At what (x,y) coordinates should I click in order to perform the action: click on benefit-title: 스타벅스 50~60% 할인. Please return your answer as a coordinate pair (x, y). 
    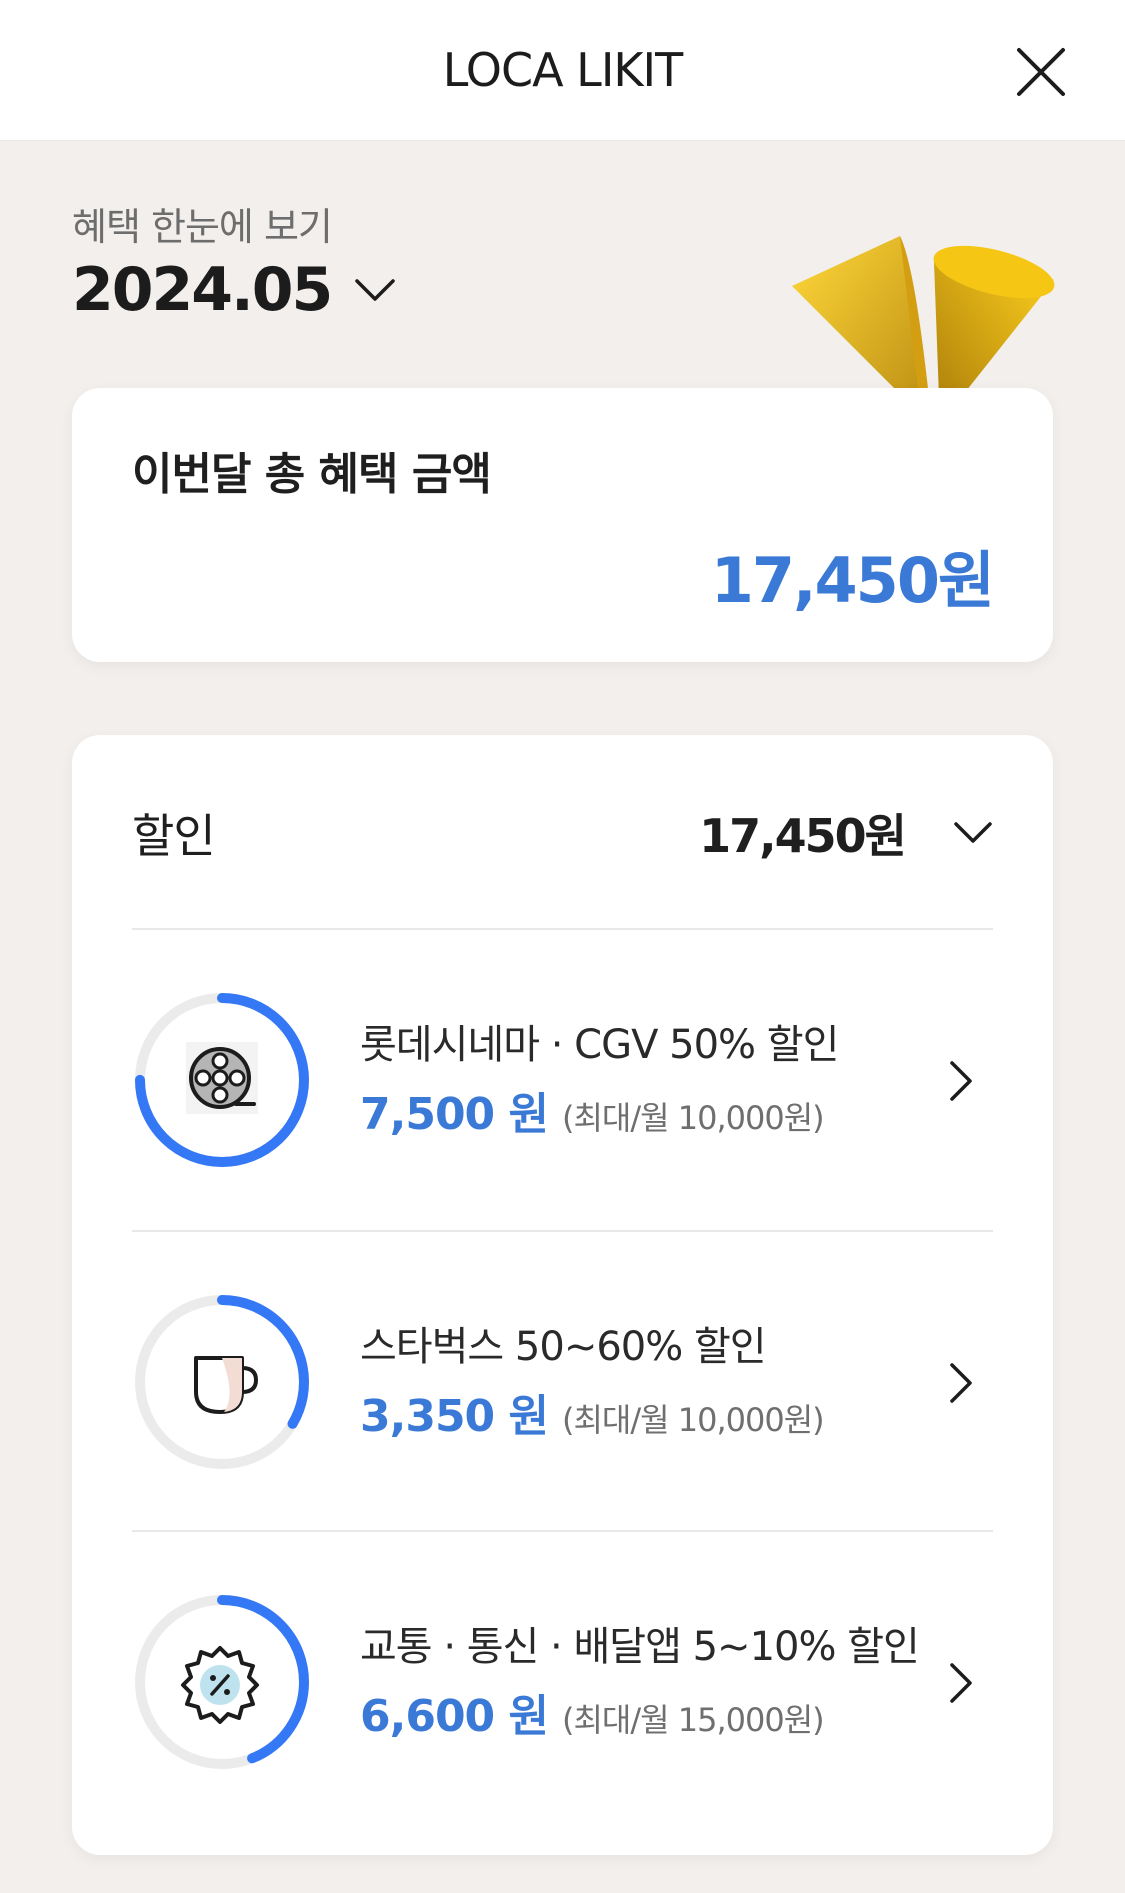
    Looking at the image, I should click on (563, 1347).